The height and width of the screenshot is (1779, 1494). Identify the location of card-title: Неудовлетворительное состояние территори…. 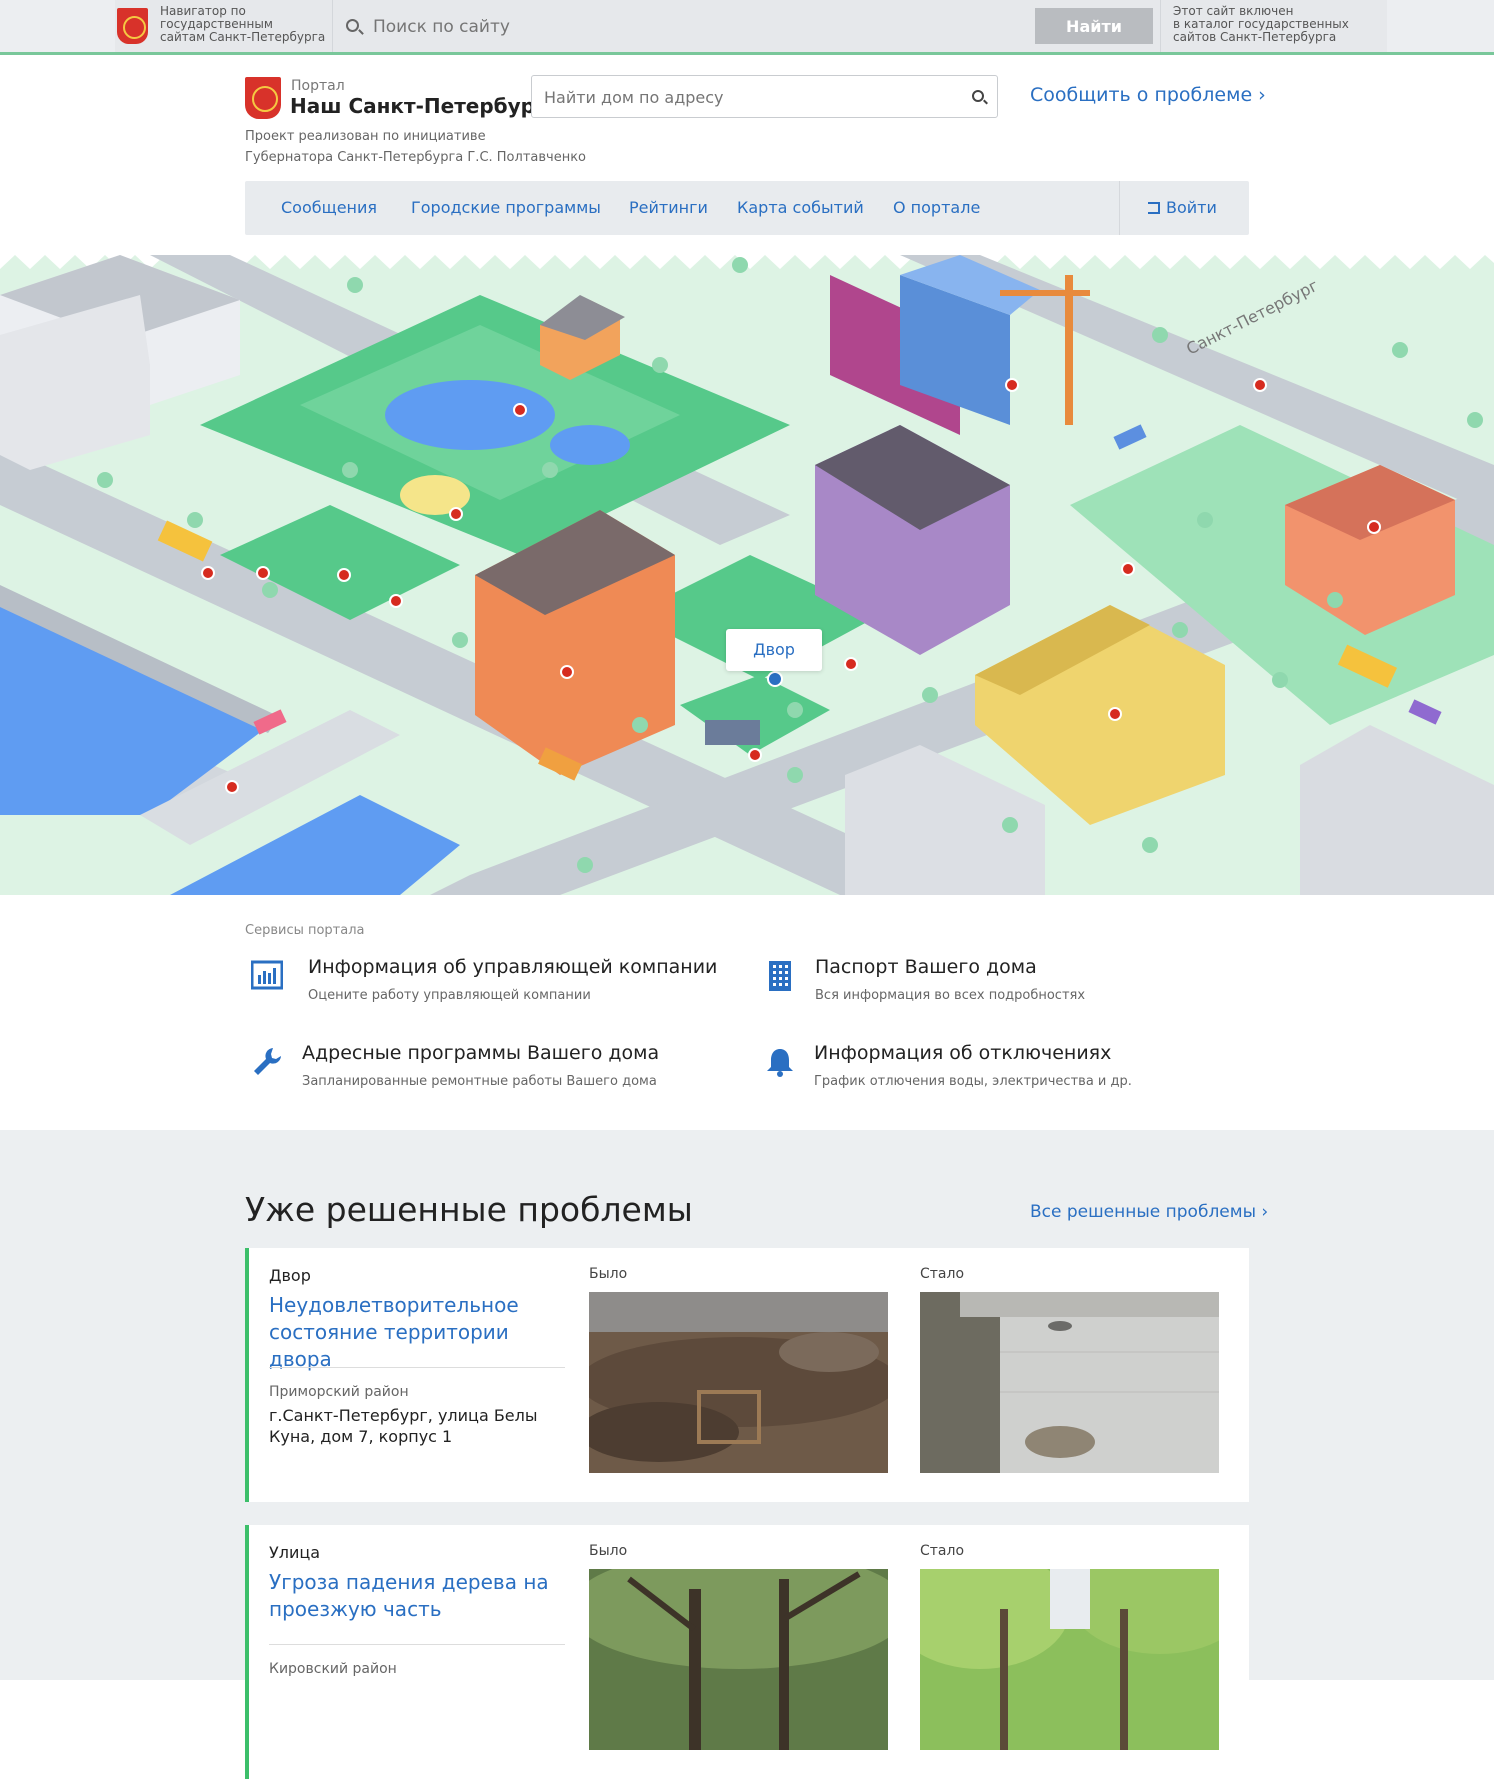
(414, 1332).